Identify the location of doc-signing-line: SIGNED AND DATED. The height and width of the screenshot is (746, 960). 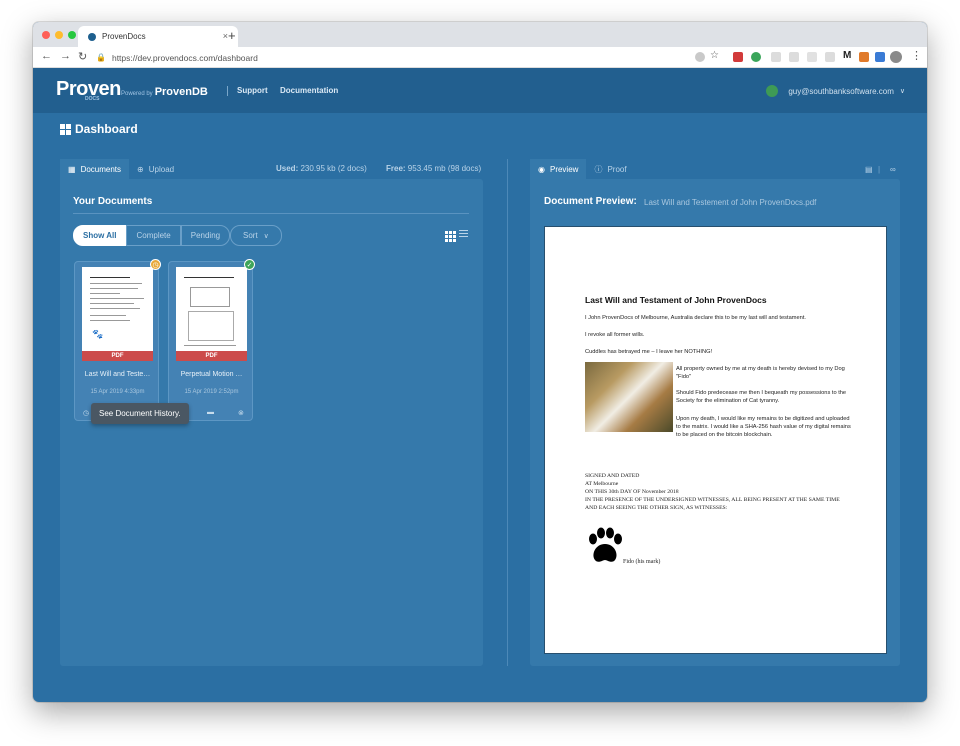
(612, 476).